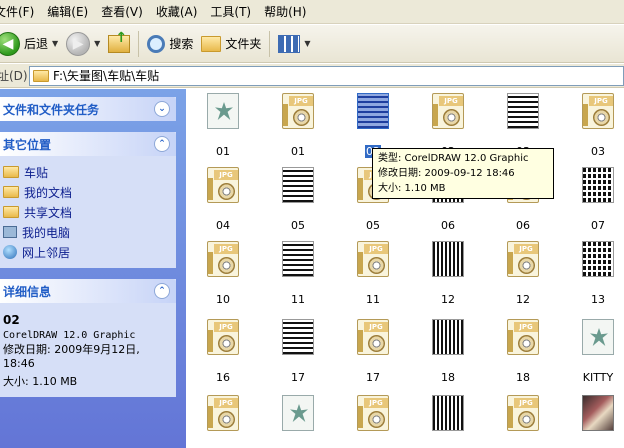 This screenshot has width=624, height=448. What do you see at coordinates (11, 212) in the screenshot?
I see `shared-folder-icon` at bounding box center [11, 212].